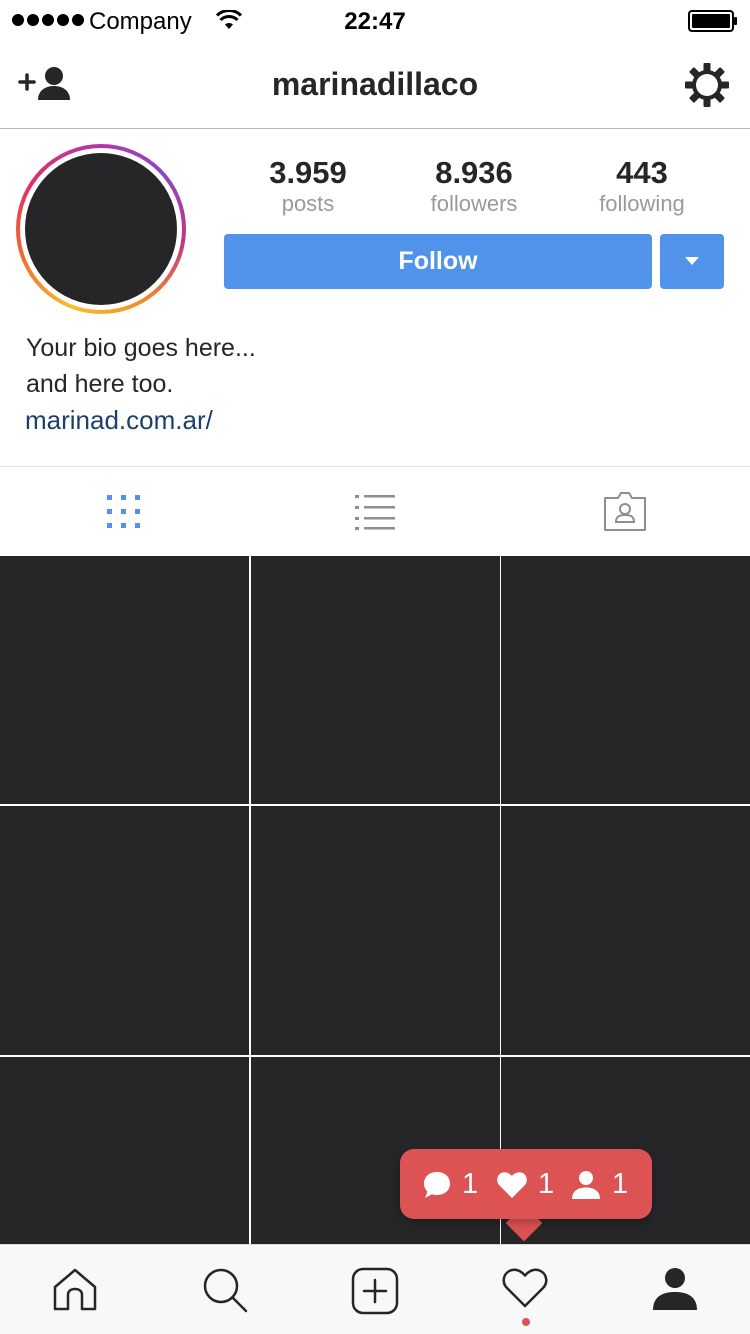 This screenshot has height=1334, width=750. What do you see at coordinates (712, 21) in the screenshot?
I see `battery-icon` at bounding box center [712, 21].